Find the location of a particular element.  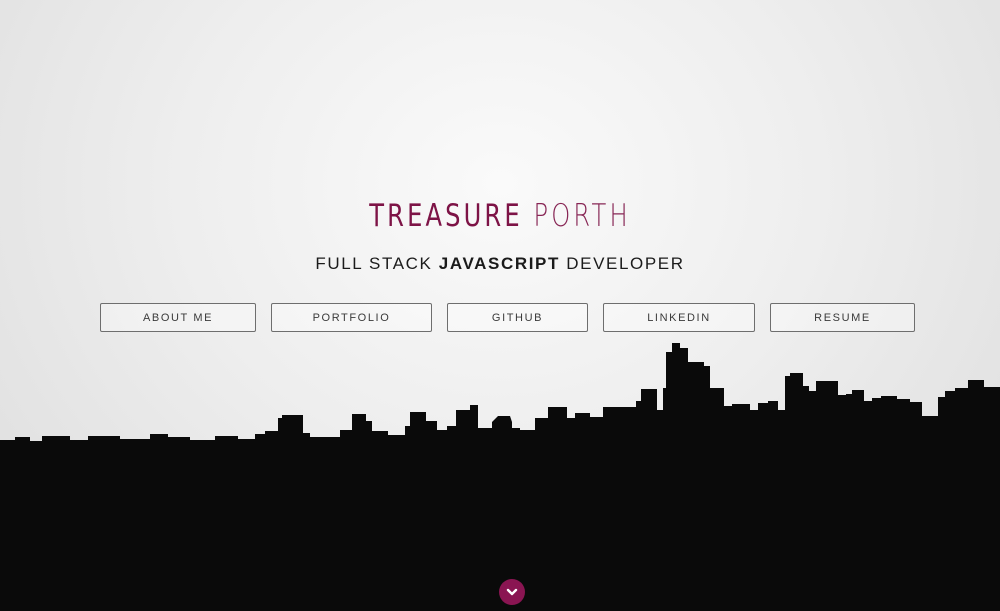

about-me-button: ABOUT ME is located at coordinates (178, 317).